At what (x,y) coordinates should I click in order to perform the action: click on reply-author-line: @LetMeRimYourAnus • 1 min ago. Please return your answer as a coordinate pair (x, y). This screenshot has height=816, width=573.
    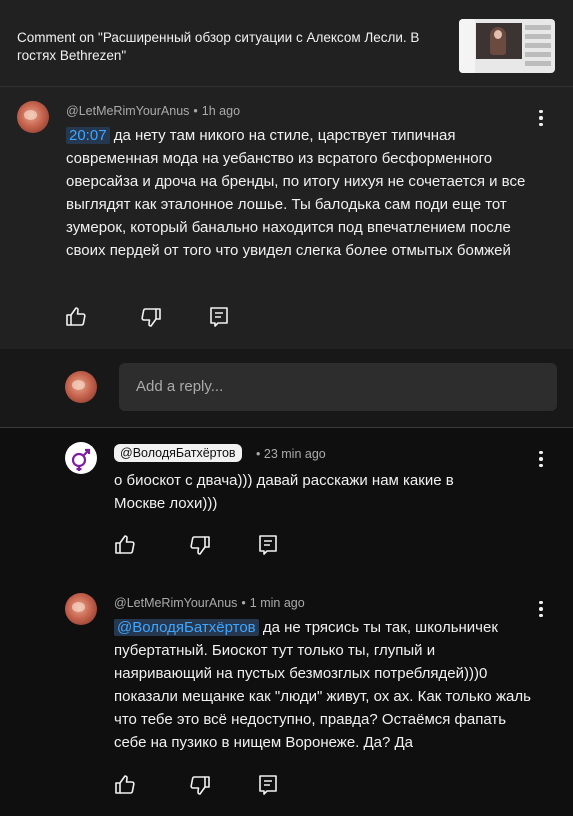
    Looking at the image, I should click on (209, 603).